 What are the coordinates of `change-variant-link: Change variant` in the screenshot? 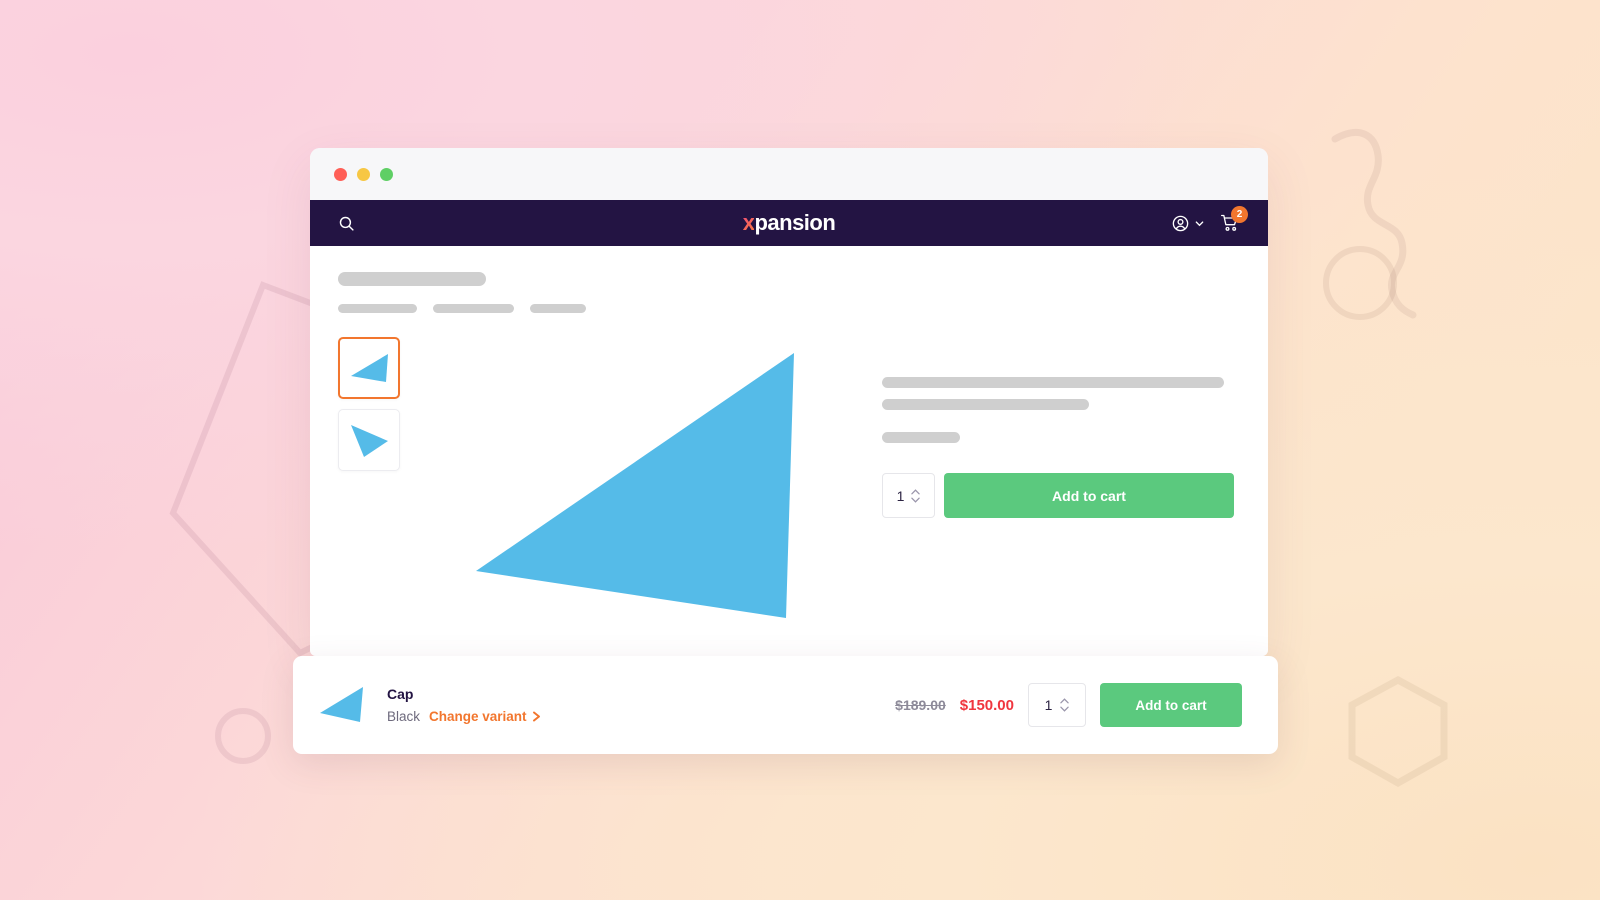 It's located at (485, 716).